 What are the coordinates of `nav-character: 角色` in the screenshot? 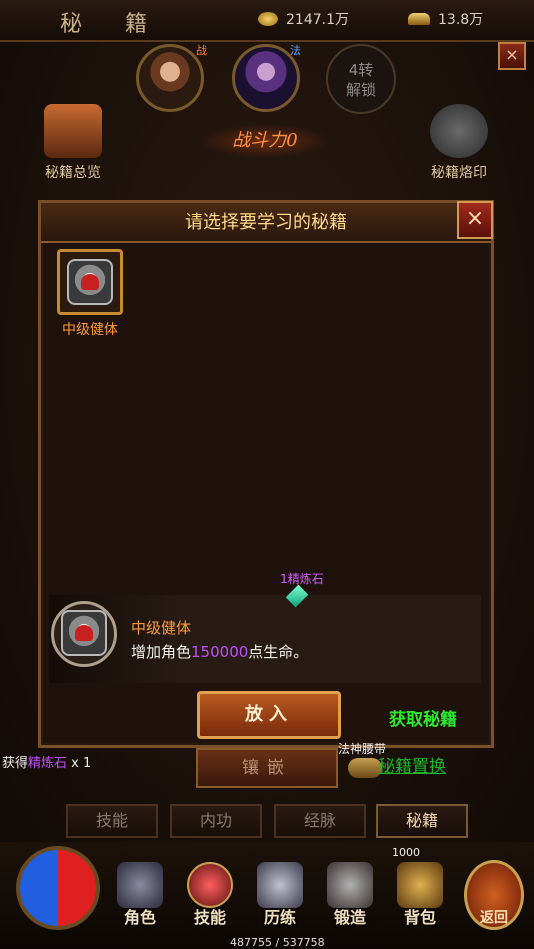 It's located at (140, 895).